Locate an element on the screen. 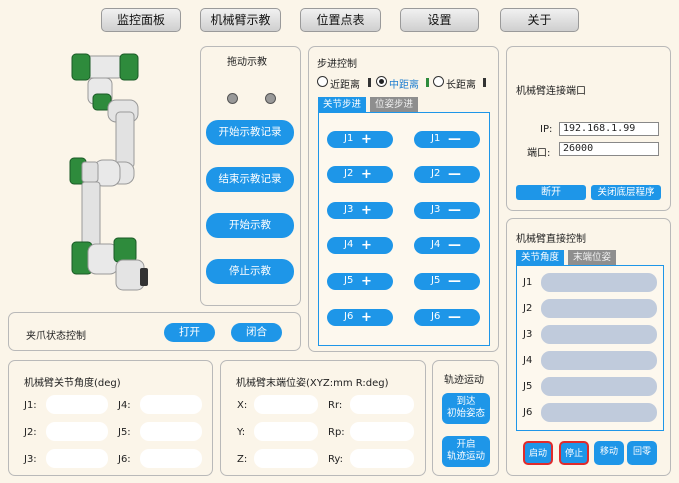 The height and width of the screenshot is (483, 679). tab-about: 关于 is located at coordinates (539, 20).